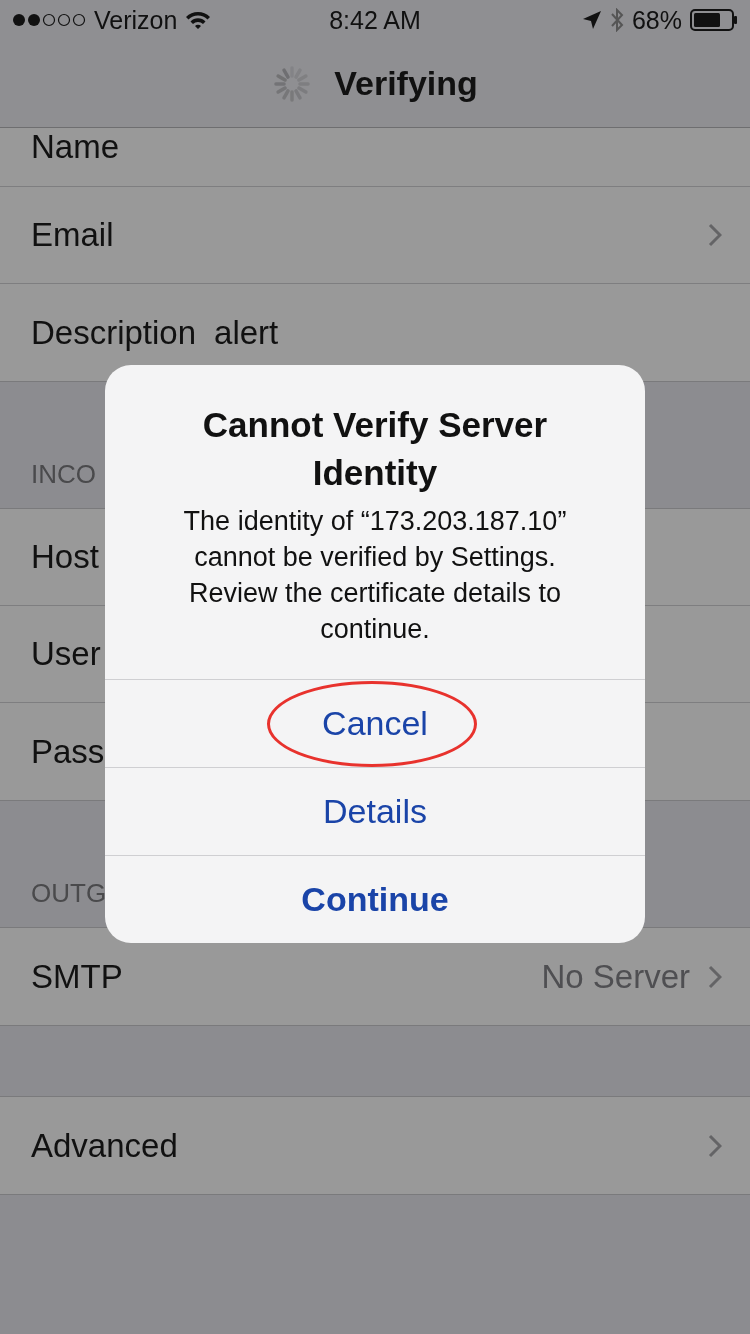  Describe the element at coordinates (68, 751) in the screenshot. I see `row-label: Pass` at that location.